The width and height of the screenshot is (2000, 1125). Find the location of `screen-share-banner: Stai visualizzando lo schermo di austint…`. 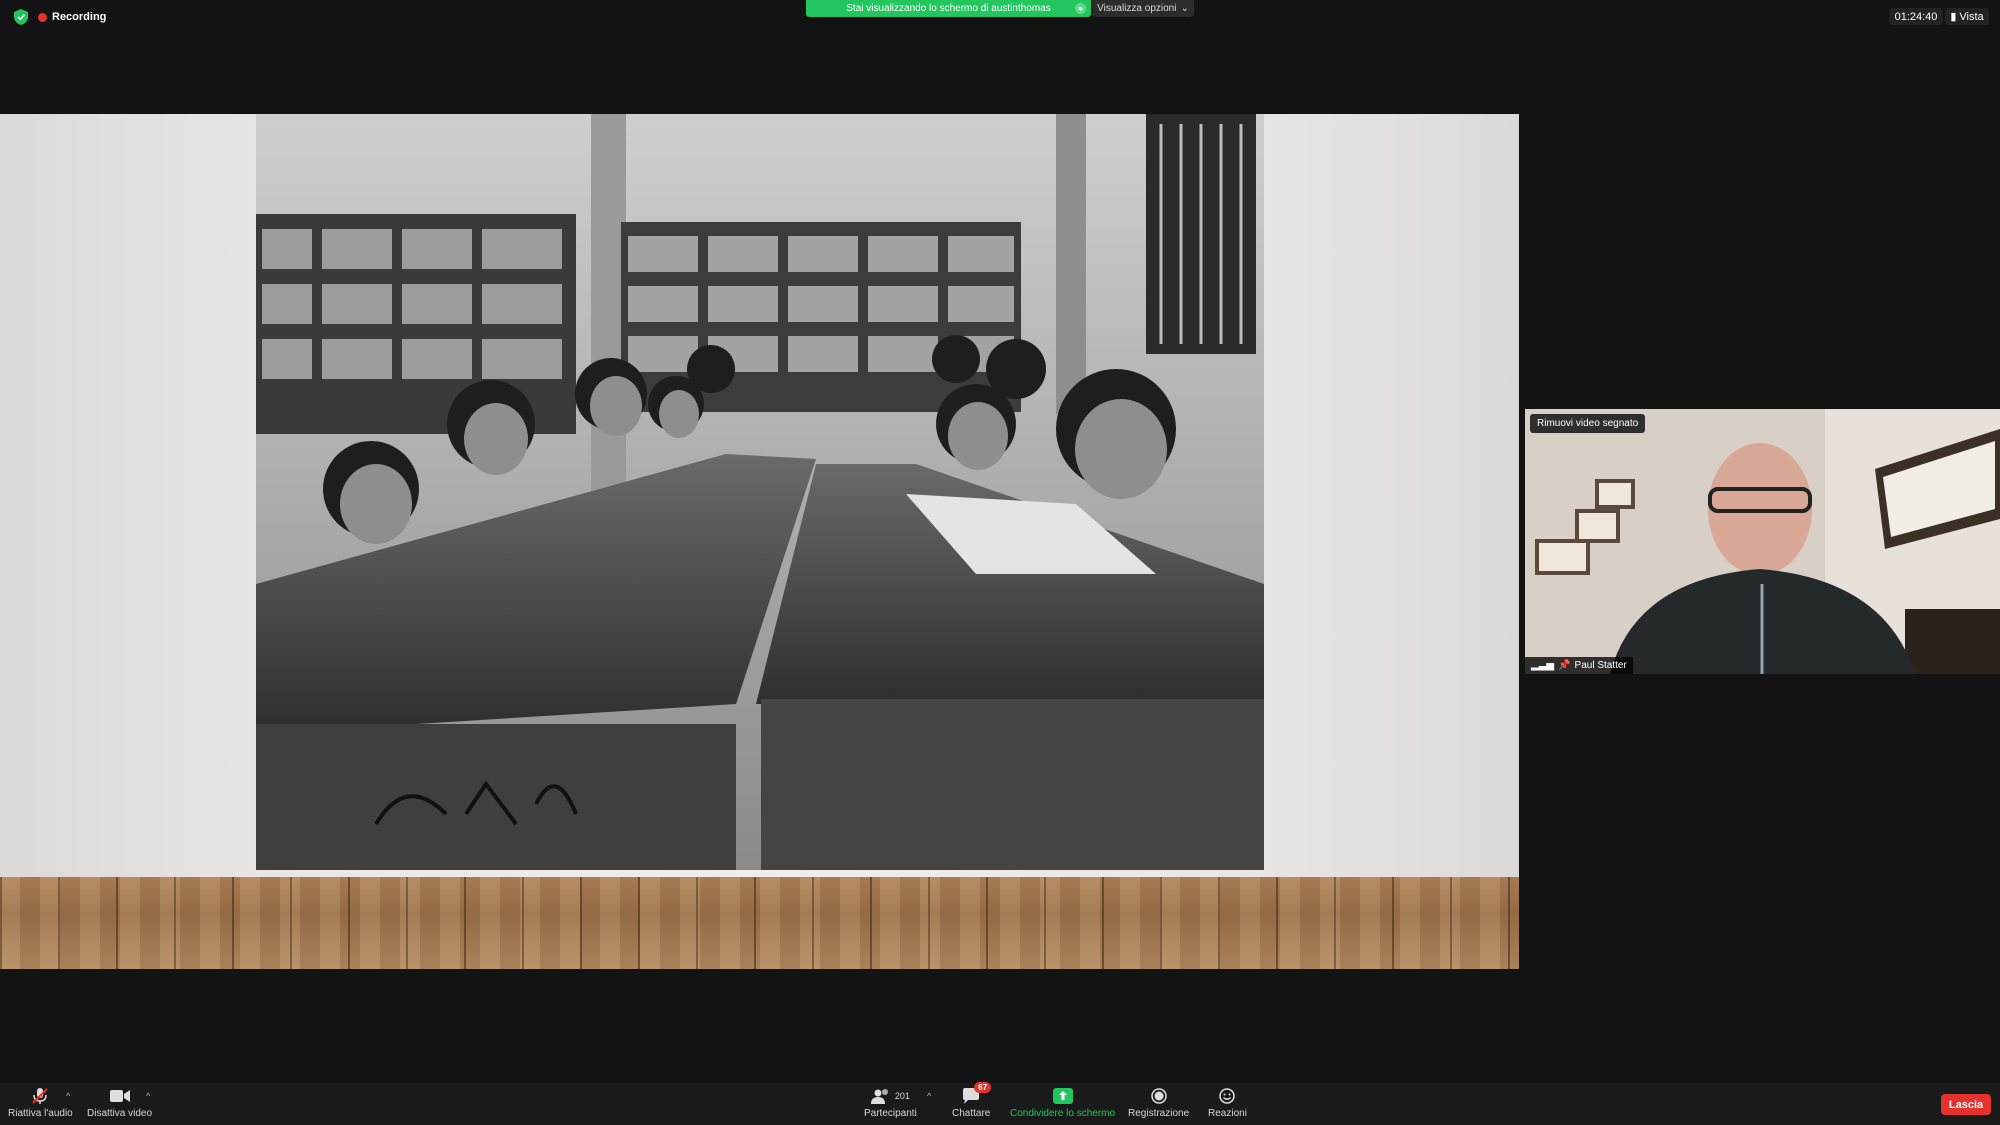

screen-share-banner: Stai visualizzando lo schermo di austint… is located at coordinates (948, 8).